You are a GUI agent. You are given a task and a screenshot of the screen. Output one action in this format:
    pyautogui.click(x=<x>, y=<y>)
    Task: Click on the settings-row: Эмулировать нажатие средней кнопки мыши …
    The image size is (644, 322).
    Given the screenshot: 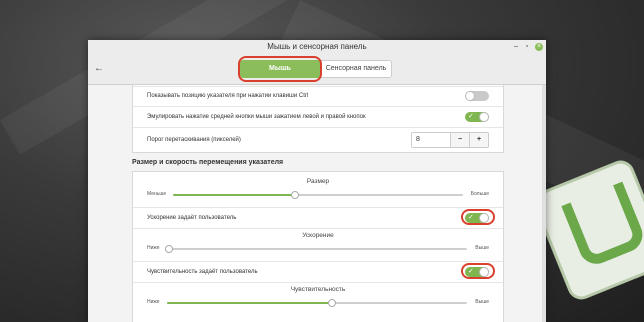 What is the action you would take?
    pyautogui.click(x=318, y=117)
    